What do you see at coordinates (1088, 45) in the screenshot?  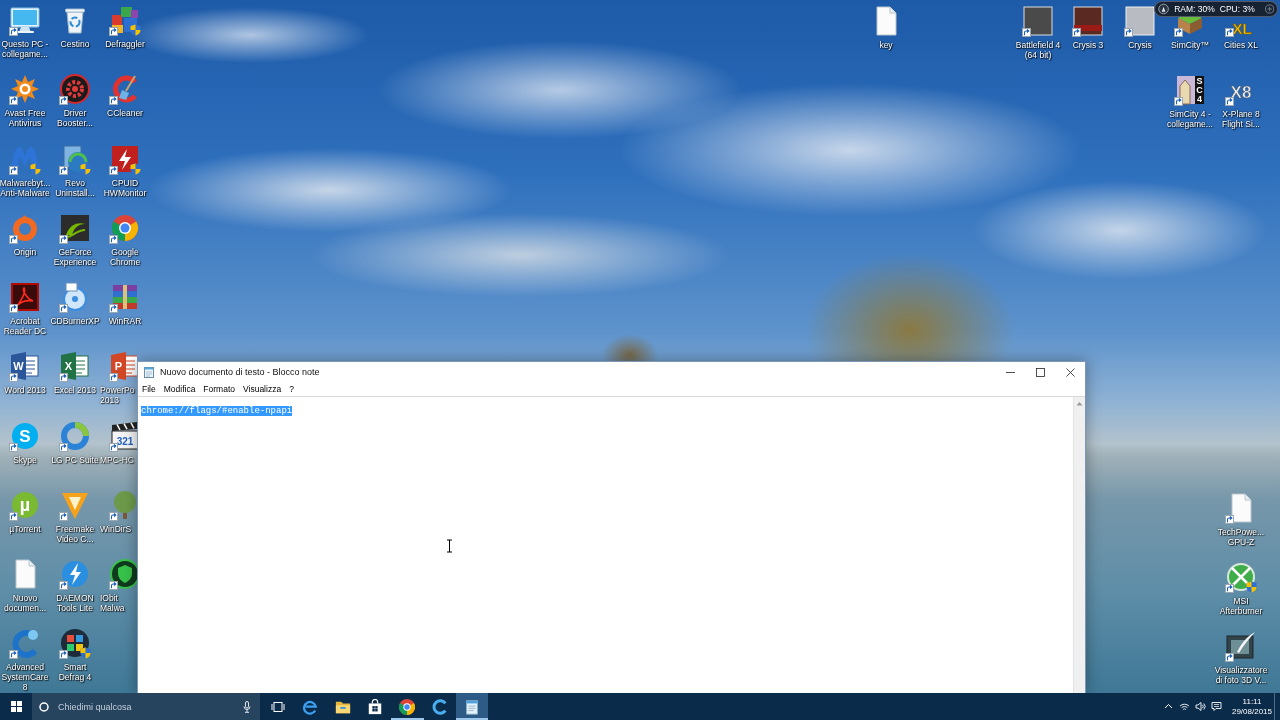 I see `icon-label: Crysis 3` at bounding box center [1088, 45].